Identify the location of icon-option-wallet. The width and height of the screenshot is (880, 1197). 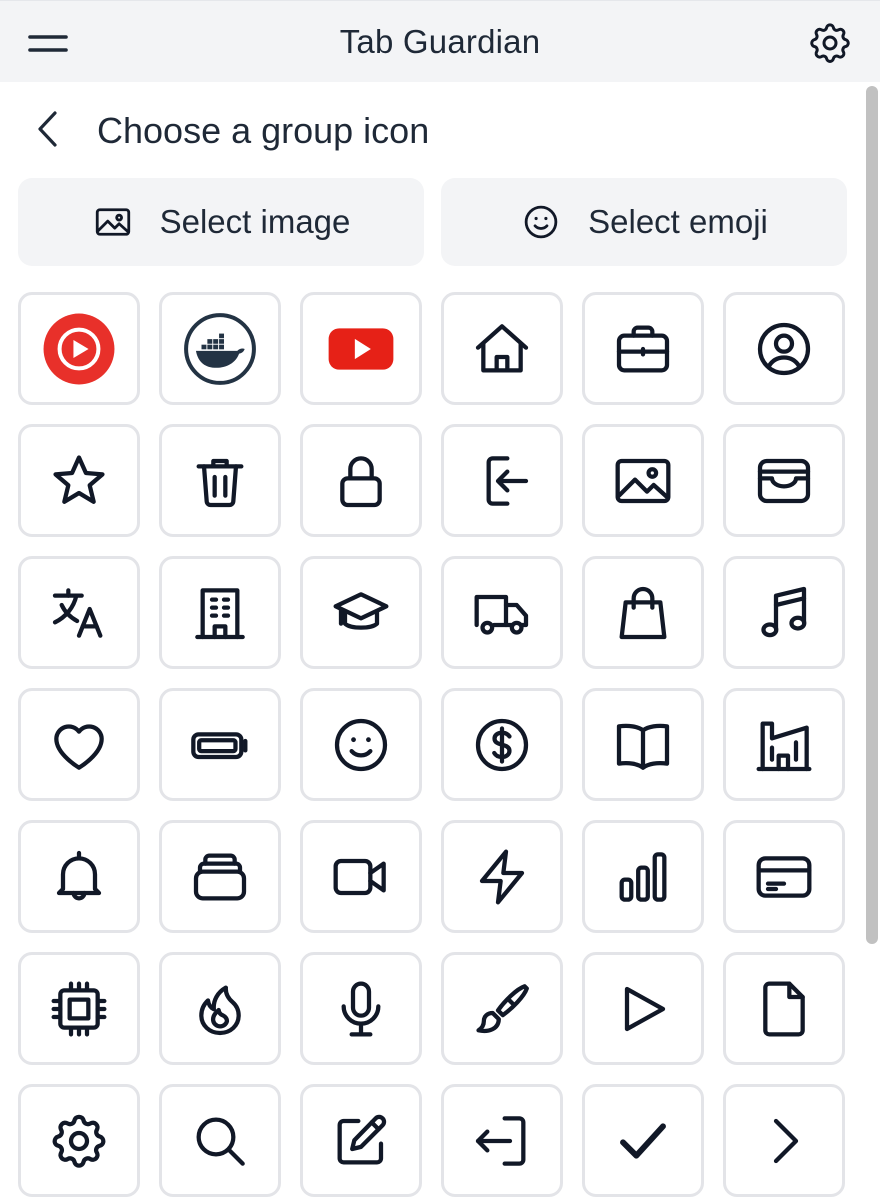
(784, 480).